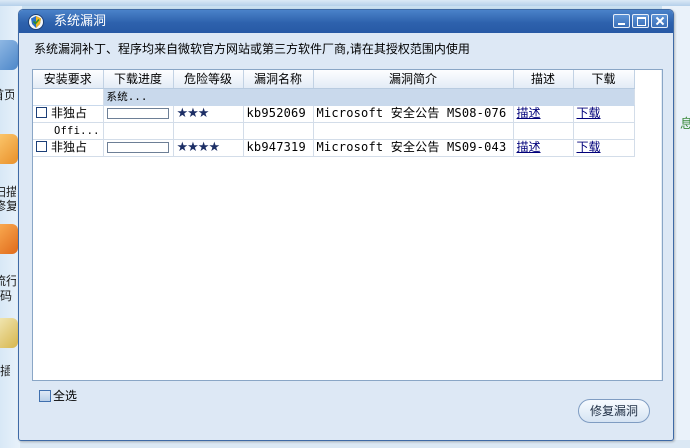  I want to click on minimize-button, so click(621, 21).